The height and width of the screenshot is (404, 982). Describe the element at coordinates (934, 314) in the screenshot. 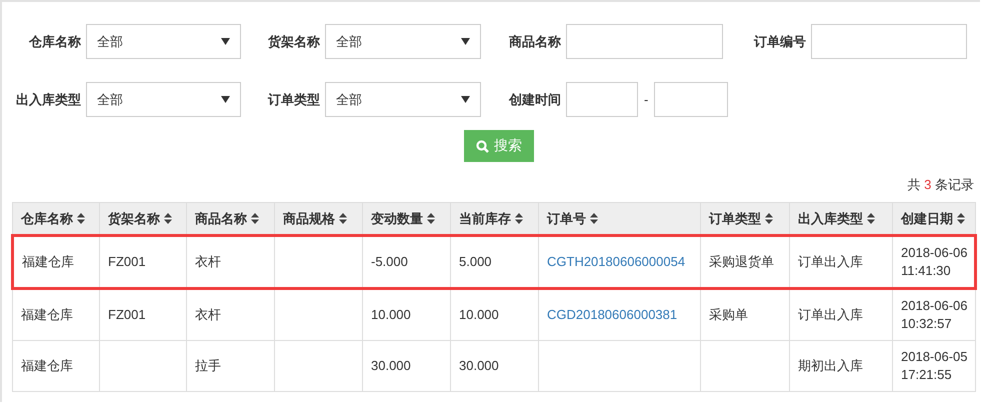

I see `table-cell: 2018-06-06 10:32:57` at that location.